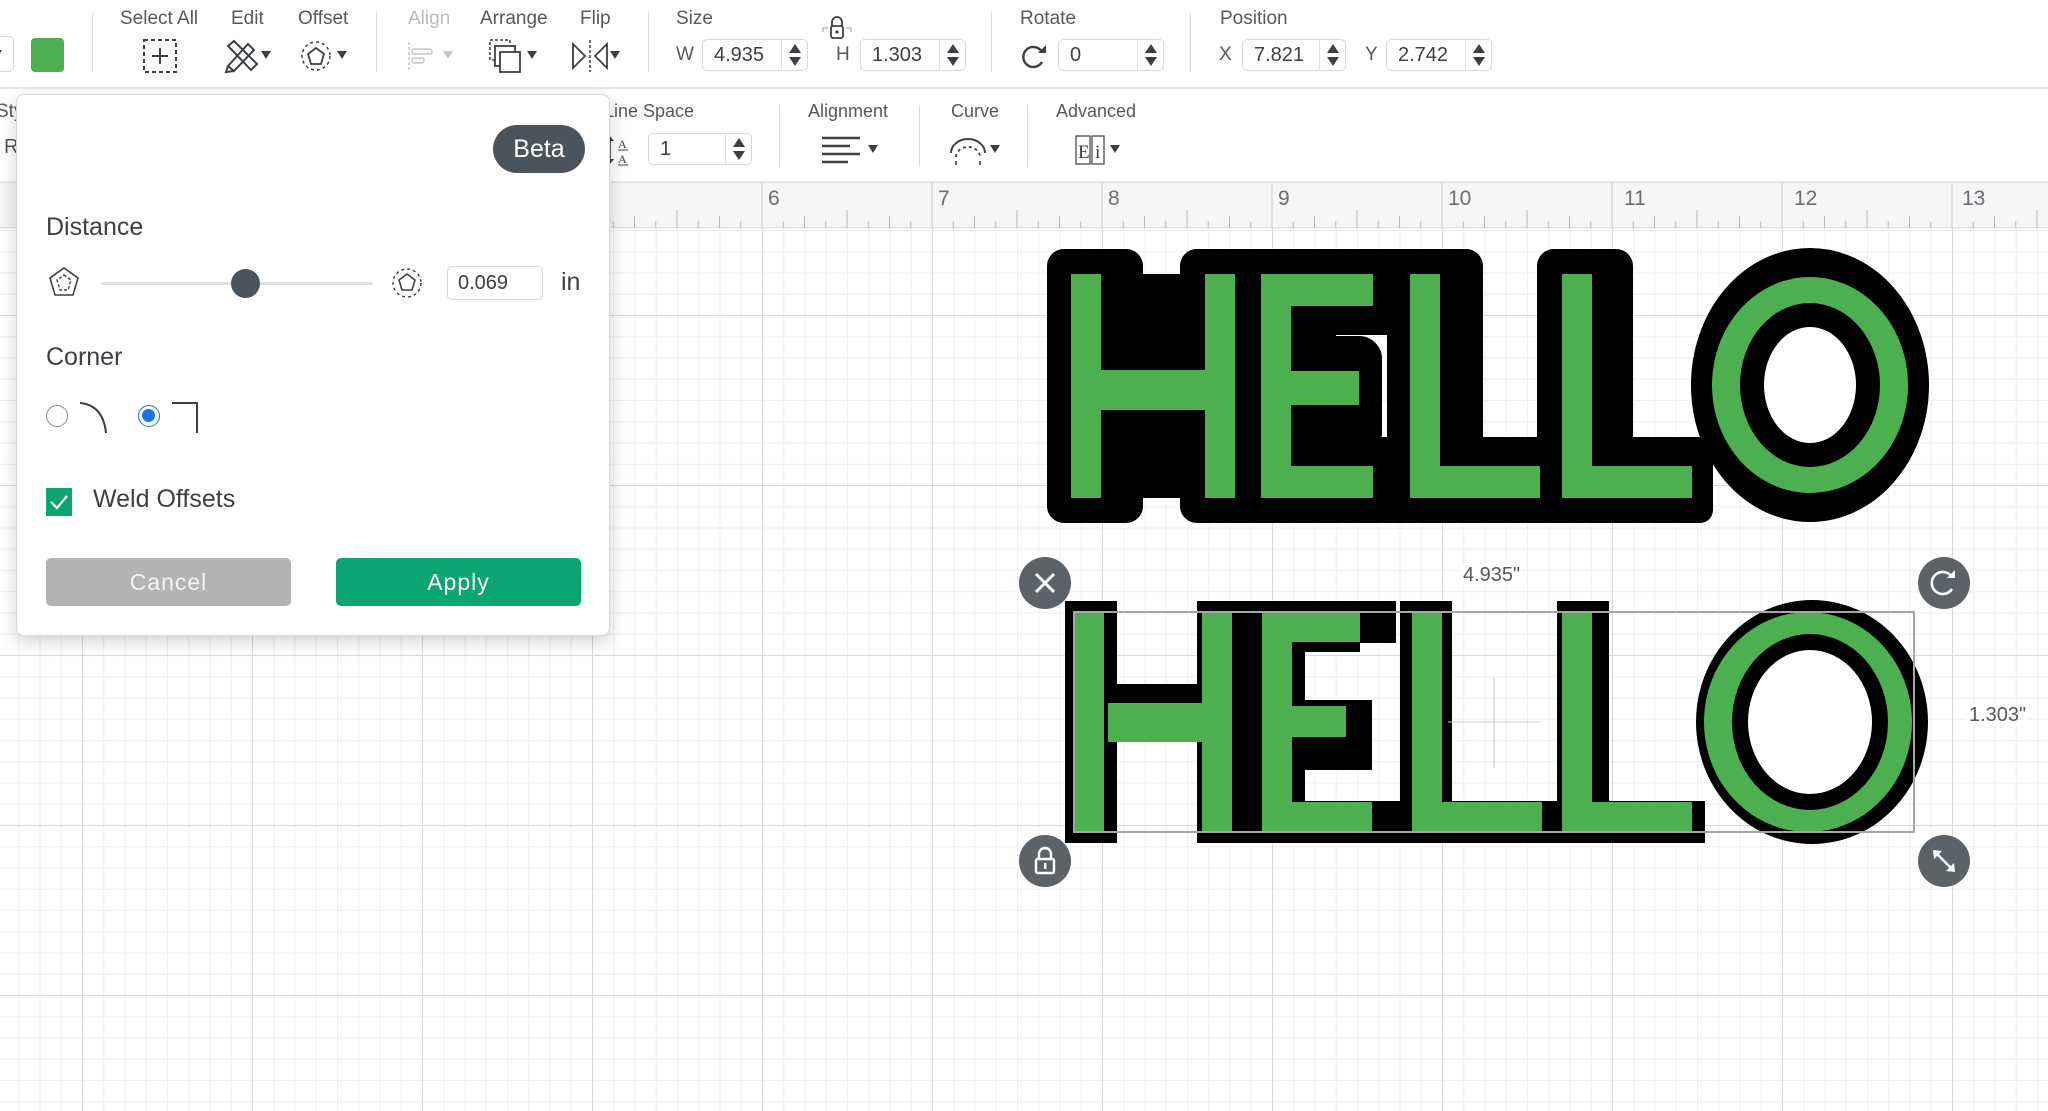  What do you see at coordinates (590, 56) in the screenshot?
I see `flip-icon` at bounding box center [590, 56].